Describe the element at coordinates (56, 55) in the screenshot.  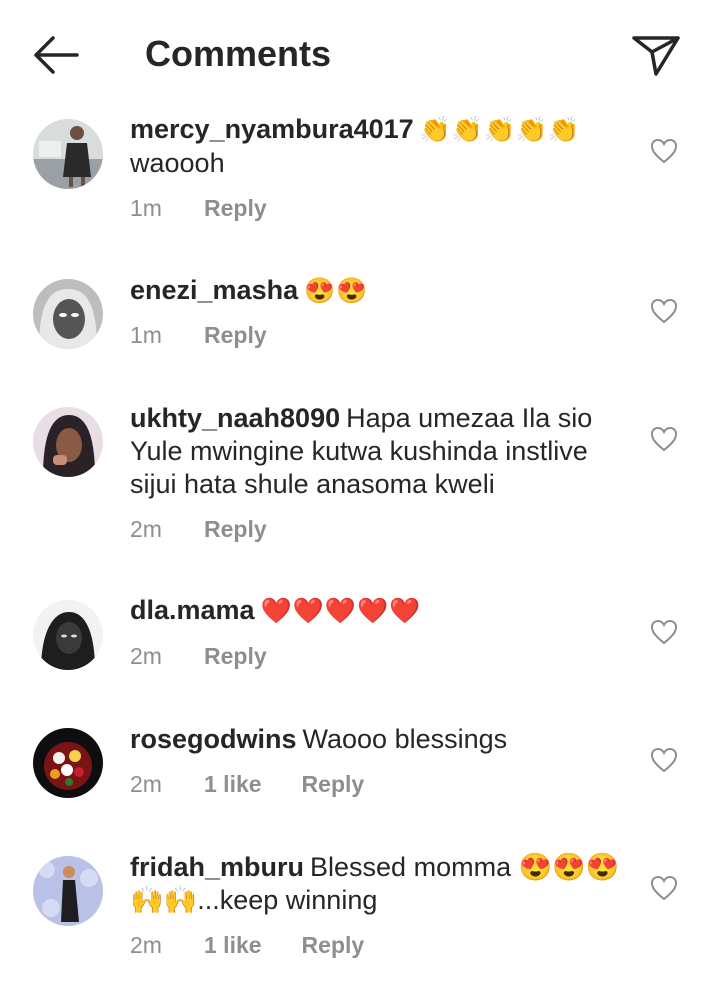
I see `back-arrow-icon` at that location.